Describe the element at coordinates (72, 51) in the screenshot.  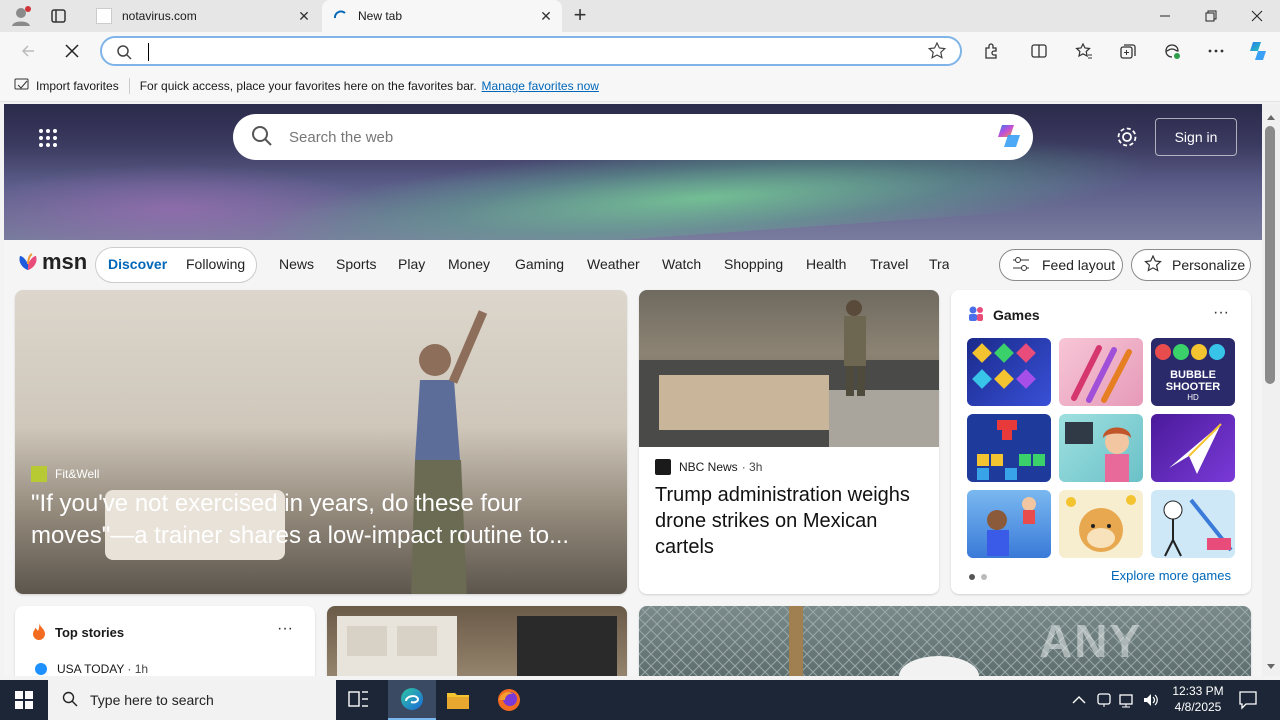
I see `stop-loading-button` at that location.